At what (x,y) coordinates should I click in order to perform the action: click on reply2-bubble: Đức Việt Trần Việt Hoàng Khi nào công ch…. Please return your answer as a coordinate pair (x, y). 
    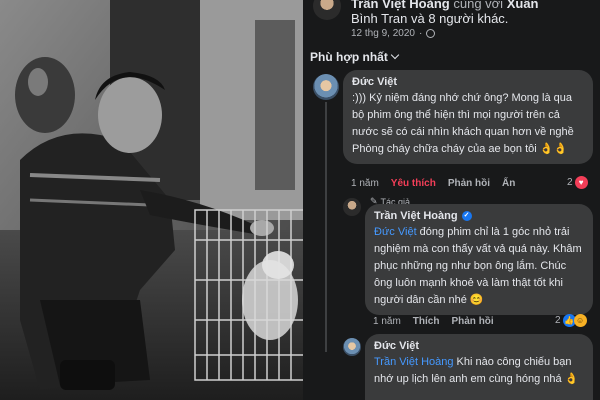
    Looking at the image, I should click on (479, 367).